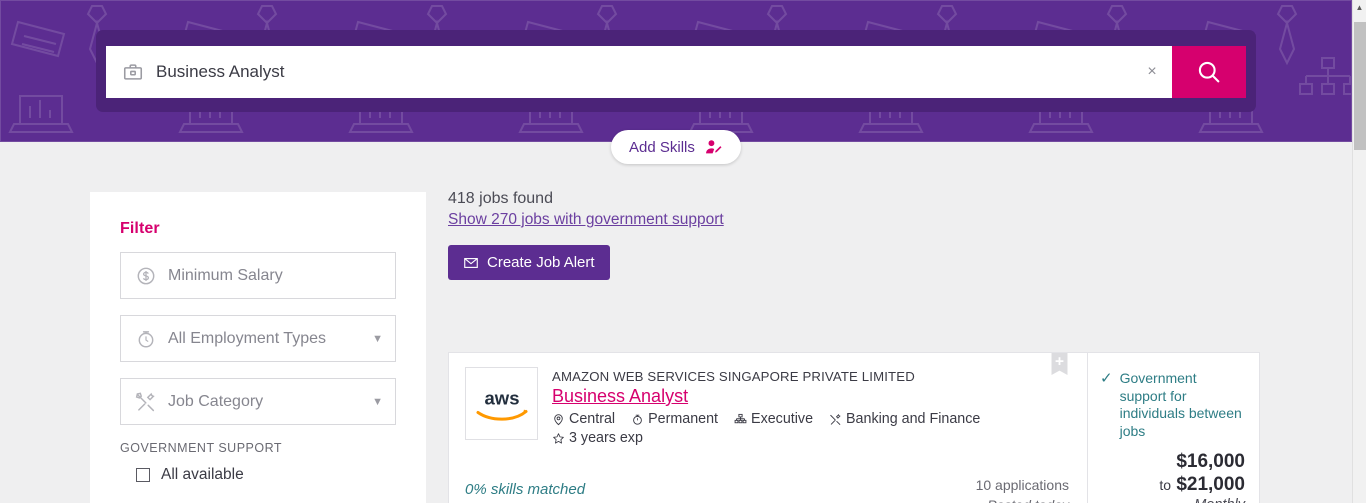 The height and width of the screenshot is (503, 1366). Describe the element at coordinates (1022, 500) in the screenshot. I see `posted-date: Posted today` at that location.